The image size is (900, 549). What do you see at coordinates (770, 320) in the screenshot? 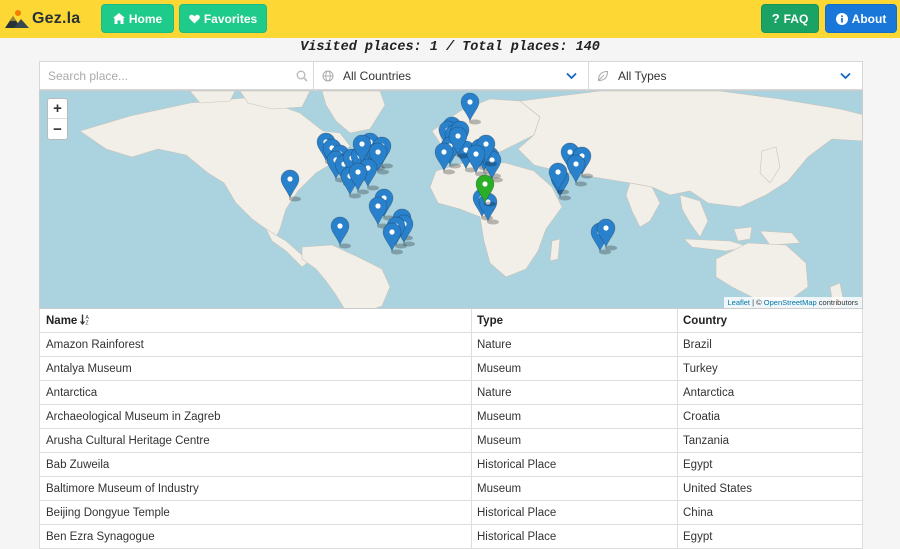
I see `country-column-header: Country` at bounding box center [770, 320].